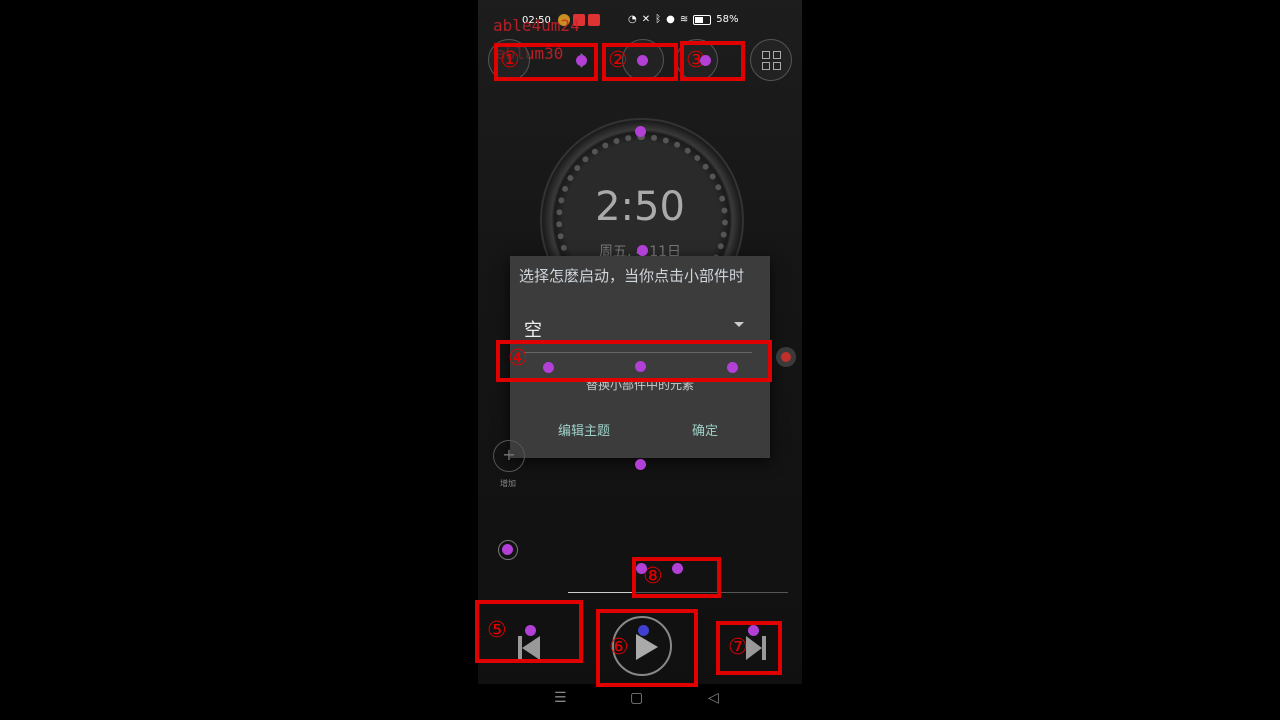 The height and width of the screenshot is (720, 1280). I want to click on battery-percent: 58%, so click(727, 19).